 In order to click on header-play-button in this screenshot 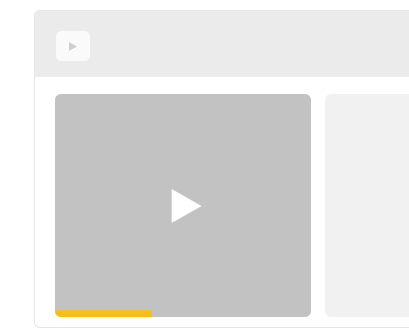, I will do `click(73, 46)`.